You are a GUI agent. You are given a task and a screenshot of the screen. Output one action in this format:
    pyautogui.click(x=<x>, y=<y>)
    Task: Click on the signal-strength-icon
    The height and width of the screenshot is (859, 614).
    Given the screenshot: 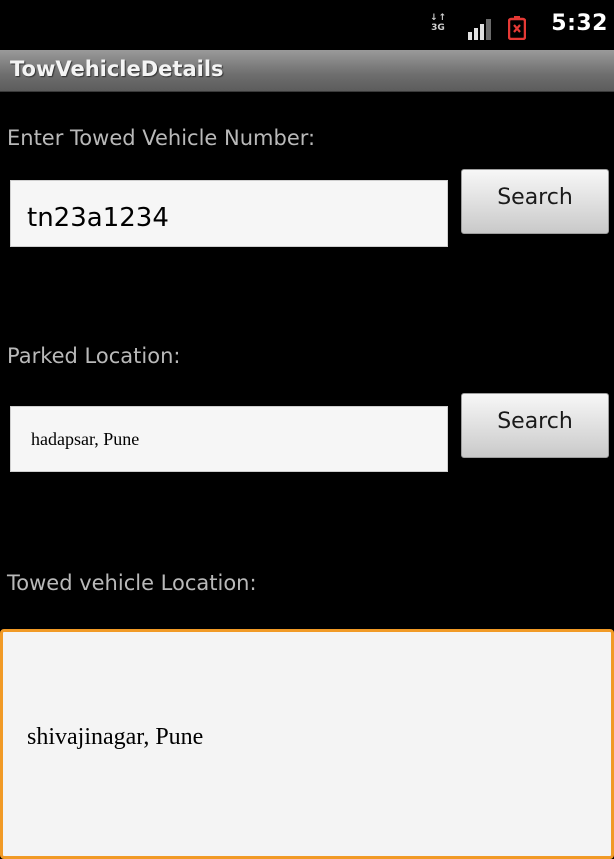 What is the action you would take?
    pyautogui.click(x=479, y=29)
    